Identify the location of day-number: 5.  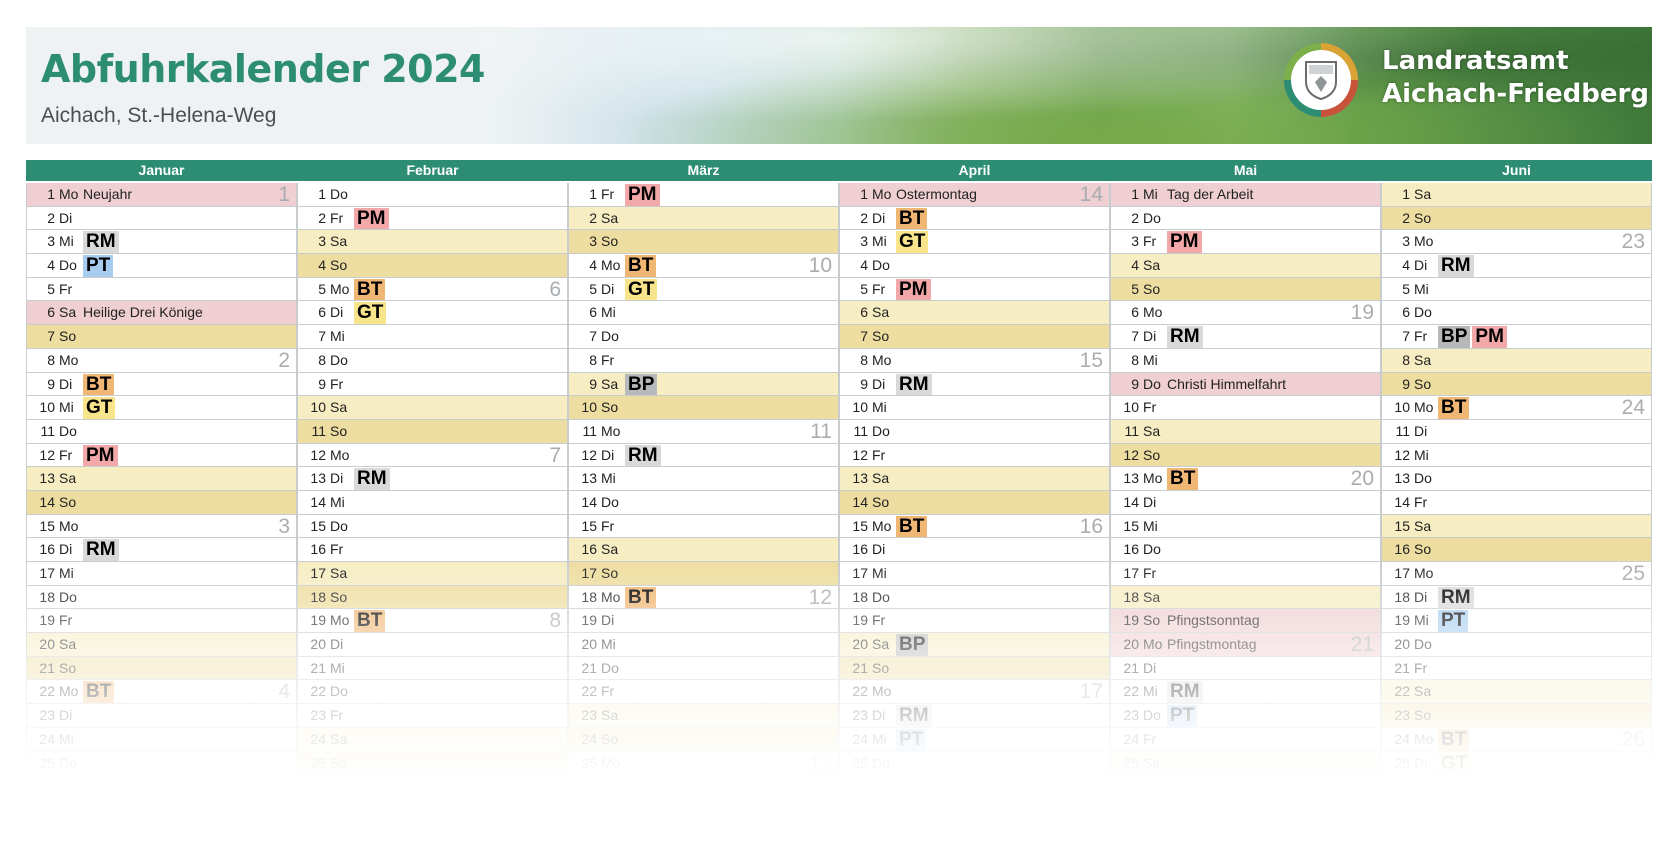
(593, 288).